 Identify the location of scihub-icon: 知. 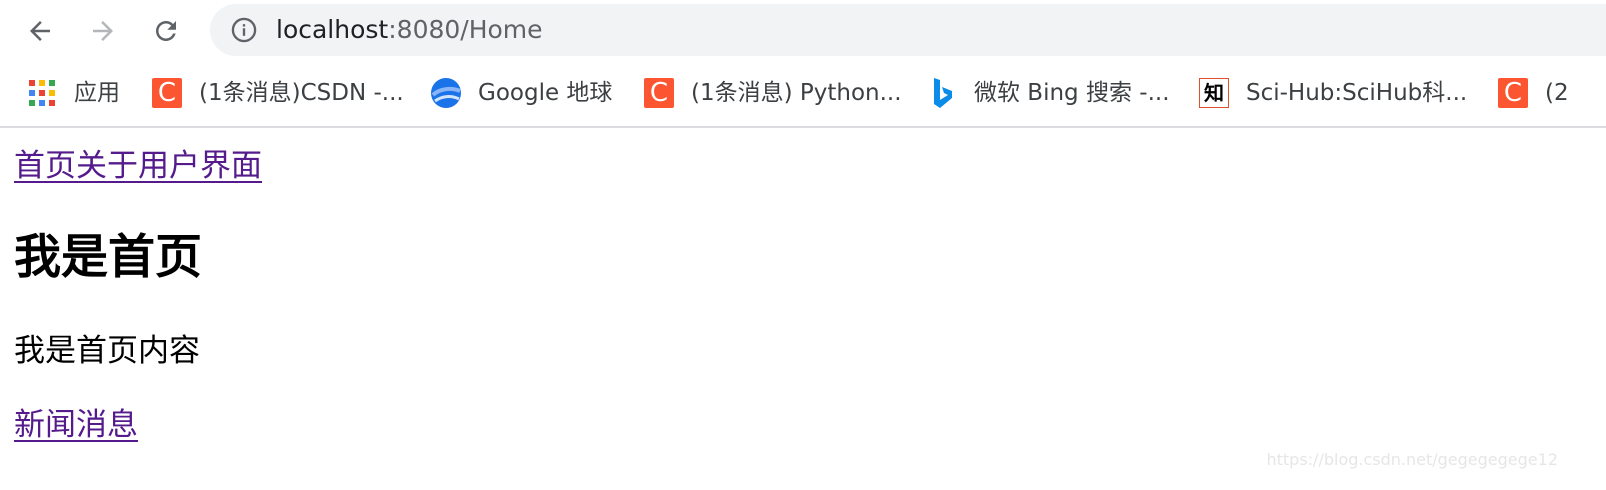
(1214, 93).